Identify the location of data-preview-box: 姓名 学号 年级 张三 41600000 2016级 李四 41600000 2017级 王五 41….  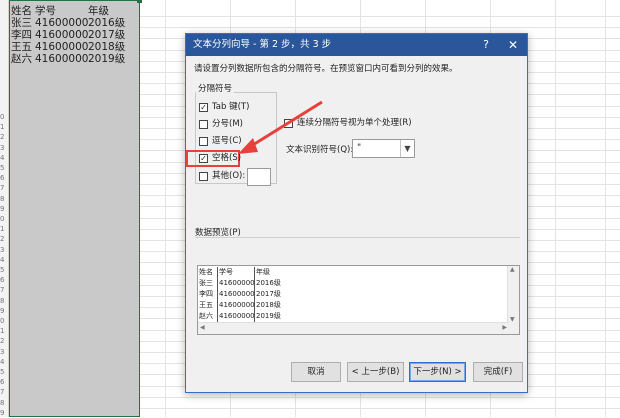
(358, 300).